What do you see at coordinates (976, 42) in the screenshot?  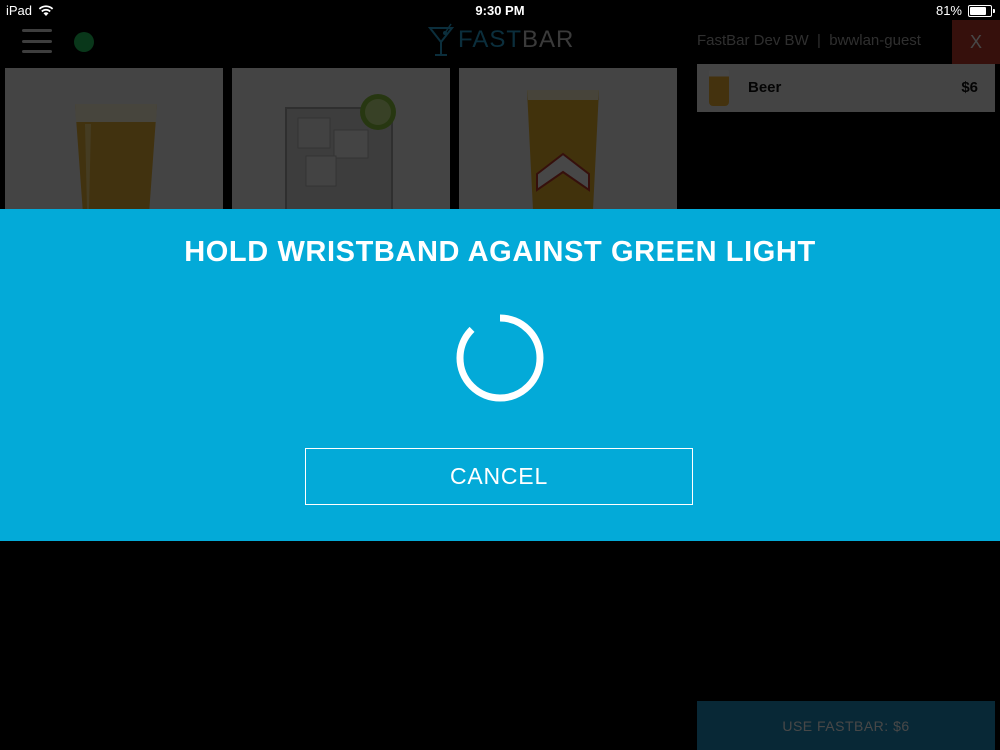 I see `close-button: X` at bounding box center [976, 42].